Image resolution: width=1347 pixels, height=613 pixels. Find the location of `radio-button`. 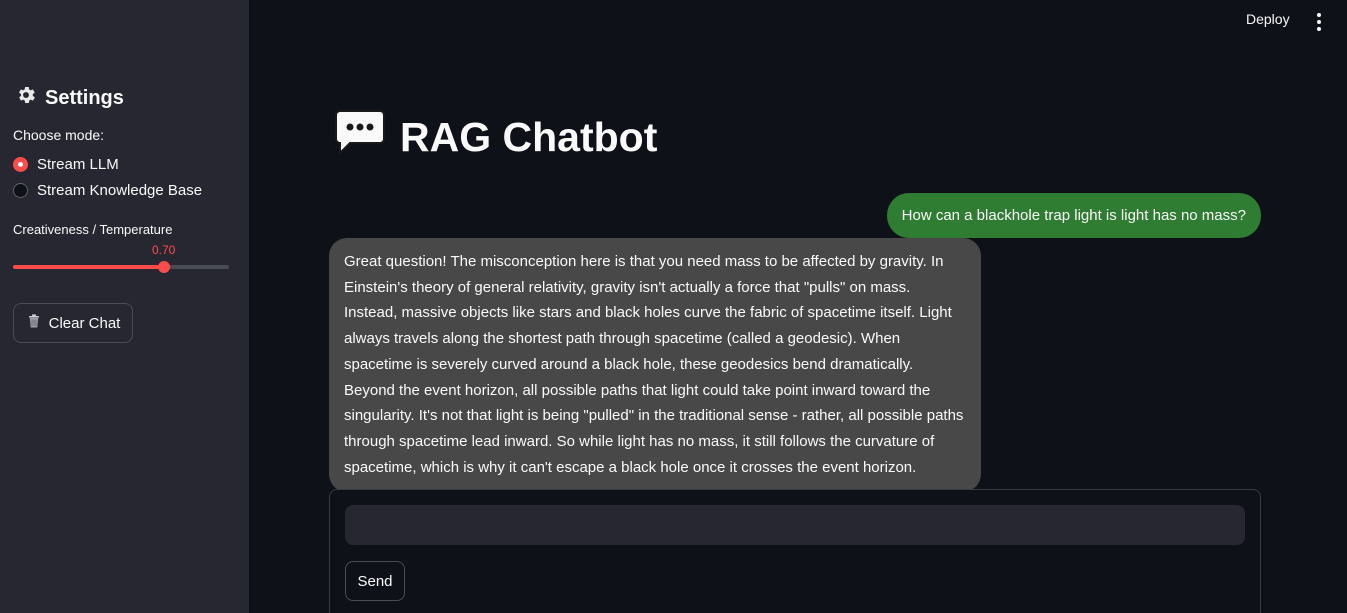

radio-button is located at coordinates (20, 190).